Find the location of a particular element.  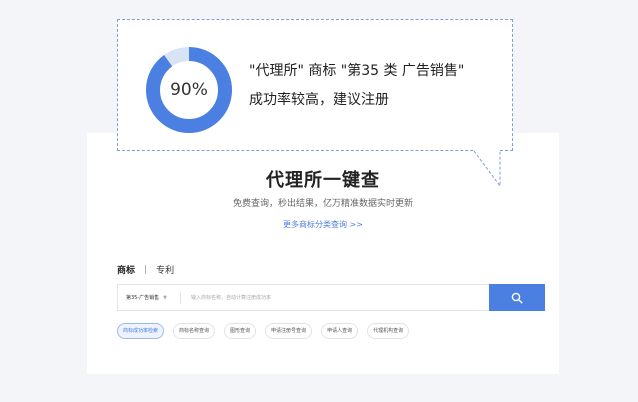

success-rate-label: 90% is located at coordinates (189, 90).